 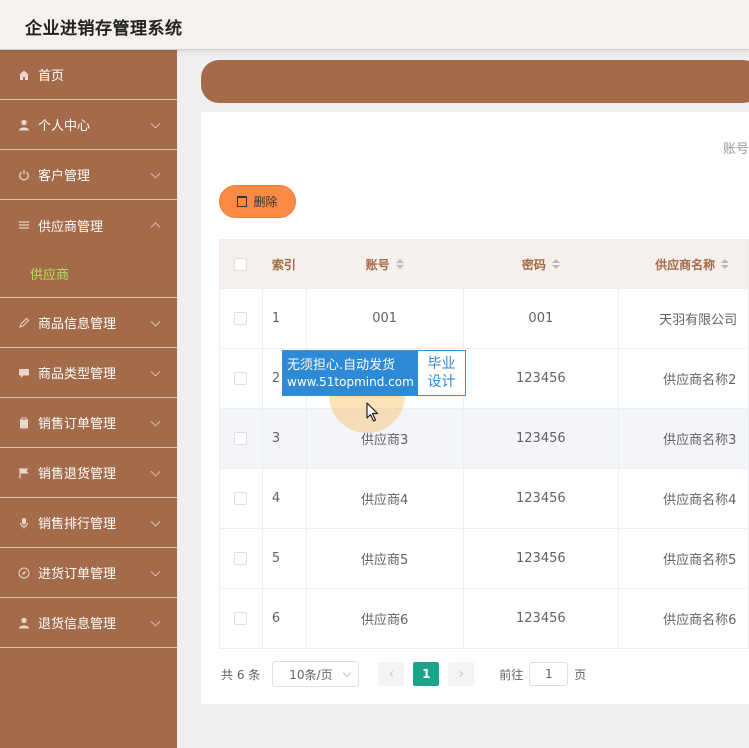 I want to click on home-icon, so click(x=24, y=75).